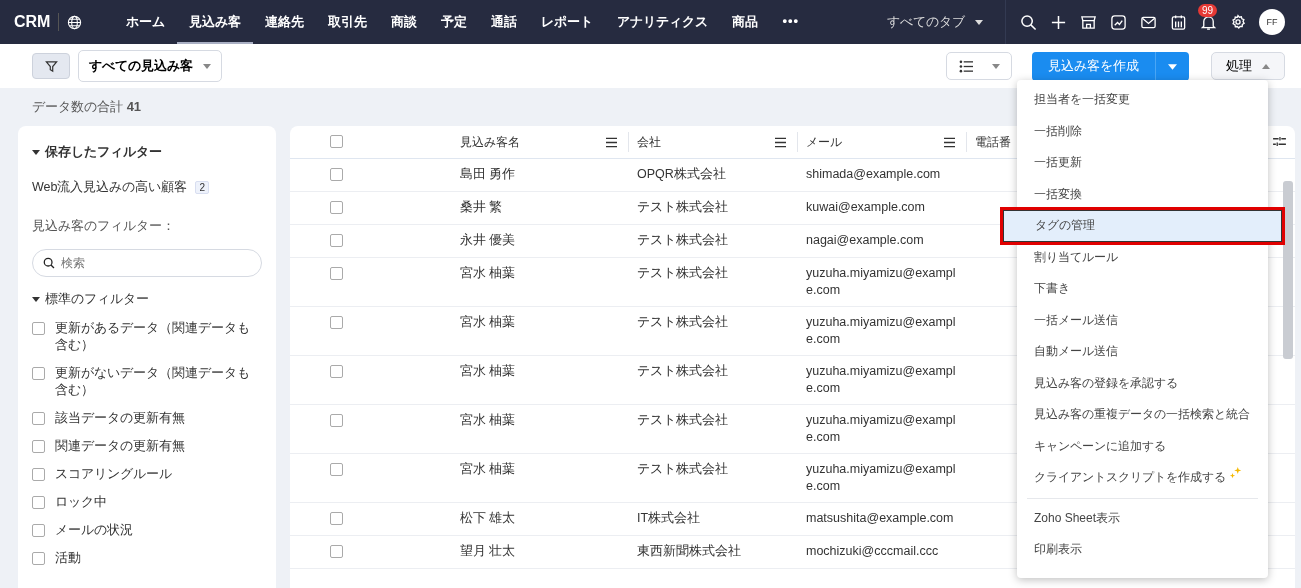 The height and width of the screenshot is (588, 1301). Describe the element at coordinates (146, 22) in the screenshot. I see `nav-tab: ホーム` at that location.